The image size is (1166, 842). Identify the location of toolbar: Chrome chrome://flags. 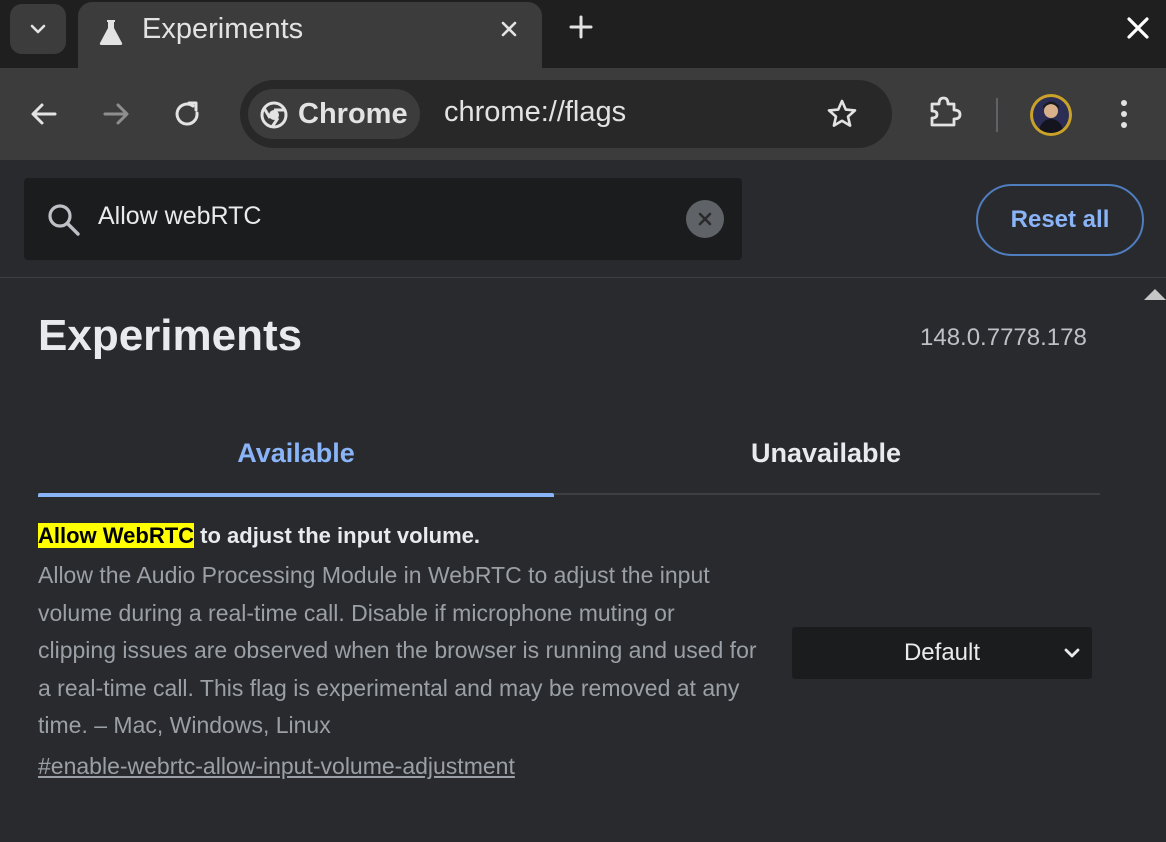
(583, 114).